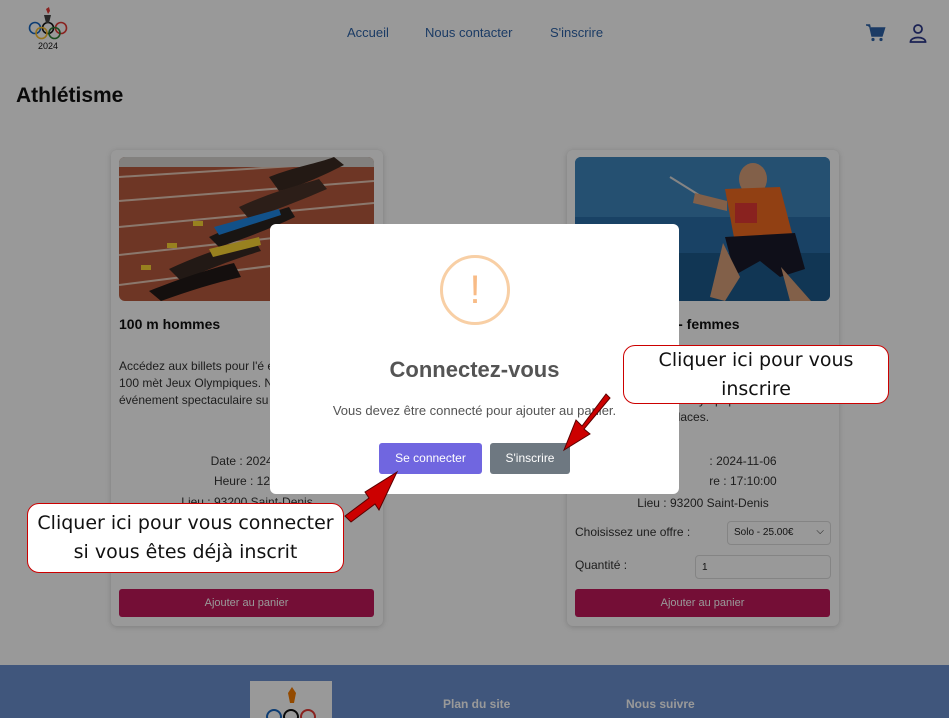 Image resolution: width=949 pixels, height=718 pixels. What do you see at coordinates (756, 374) in the screenshot?
I see `register-callout: Cliquer ici pour vous inscrire` at bounding box center [756, 374].